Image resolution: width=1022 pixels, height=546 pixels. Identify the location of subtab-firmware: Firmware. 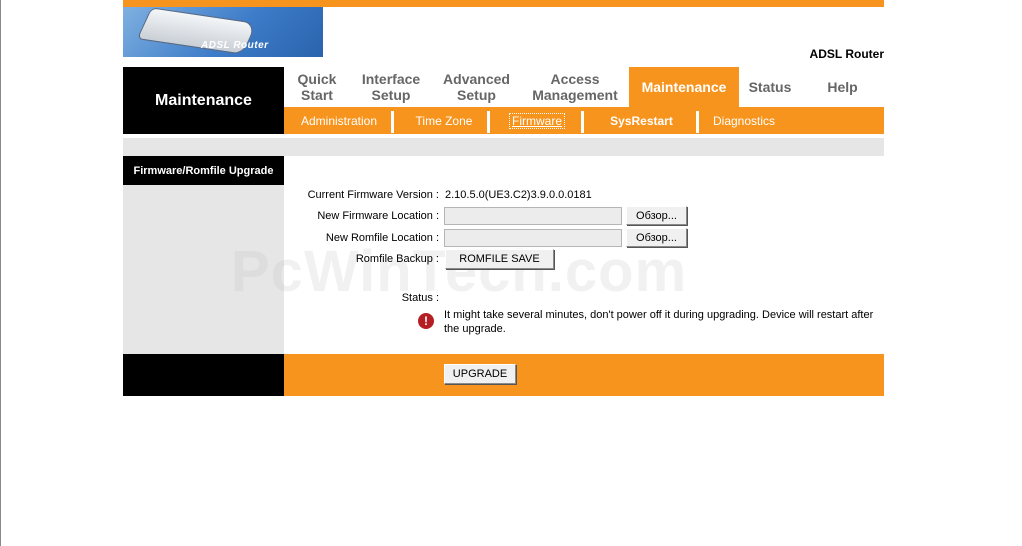
(537, 120).